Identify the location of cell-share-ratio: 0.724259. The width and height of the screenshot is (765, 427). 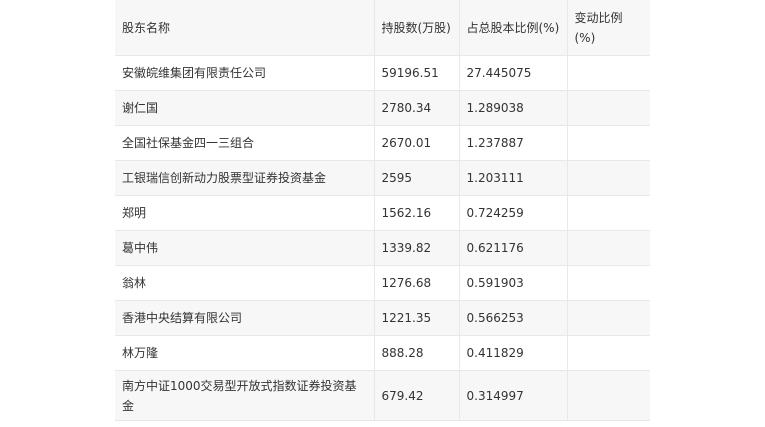
(513, 213).